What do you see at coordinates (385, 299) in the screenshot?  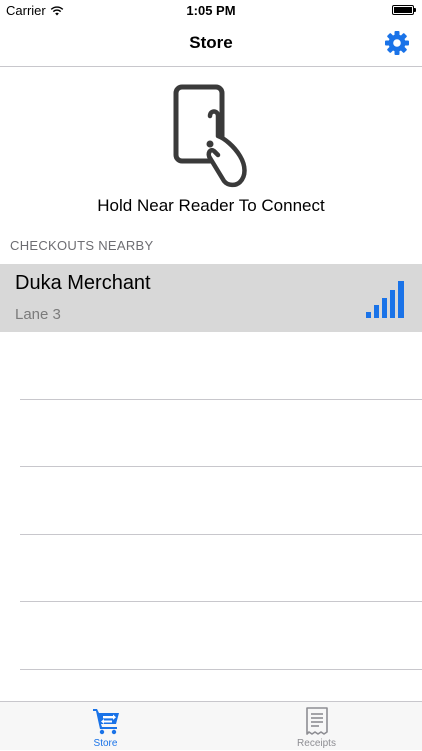 I see `signal-strength-icon` at bounding box center [385, 299].